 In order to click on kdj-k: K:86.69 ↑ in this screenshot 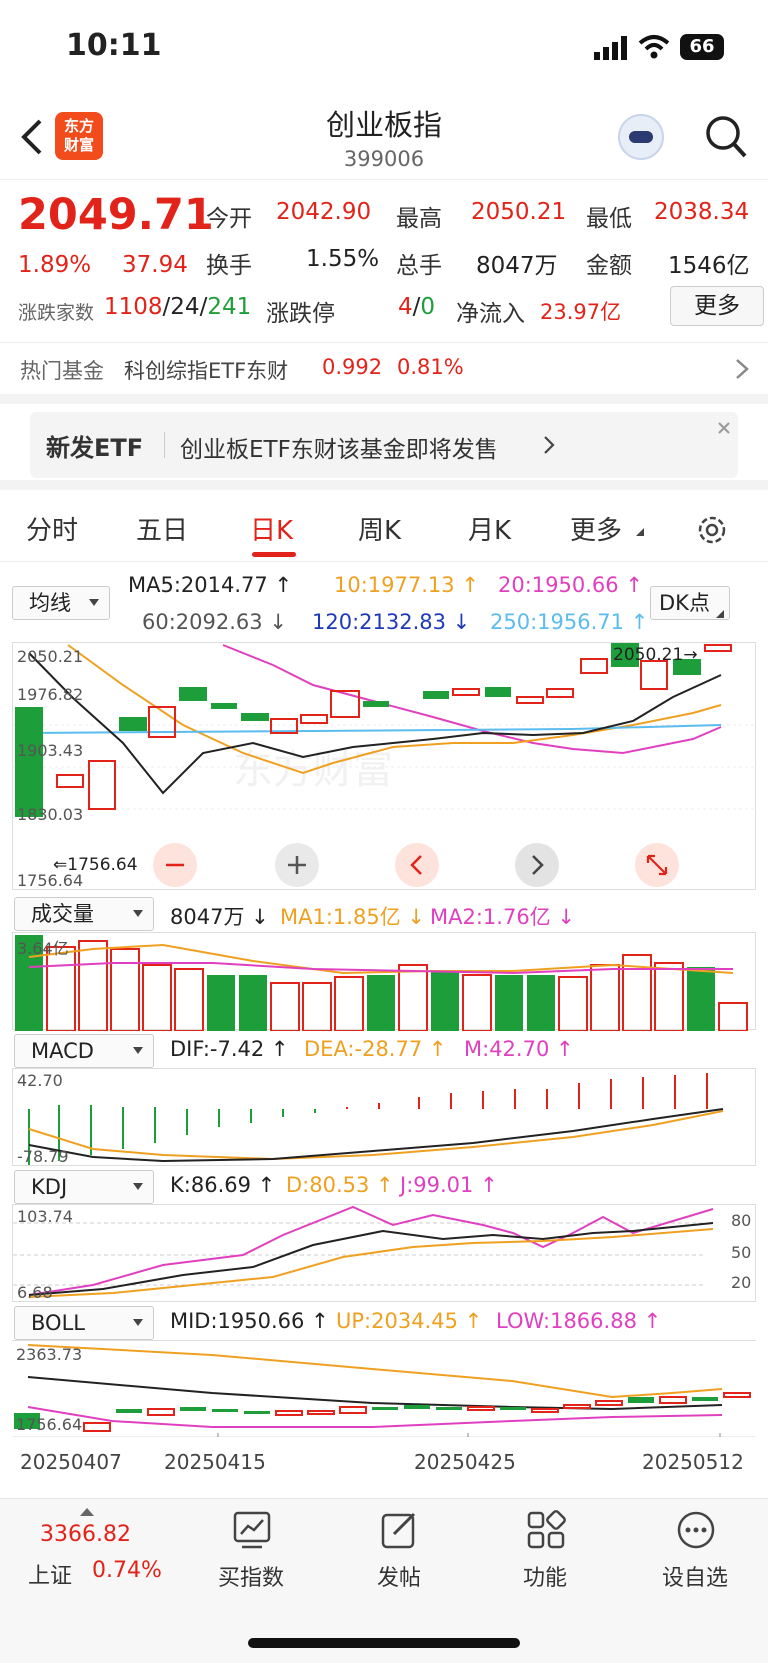, I will do `click(223, 1185)`.